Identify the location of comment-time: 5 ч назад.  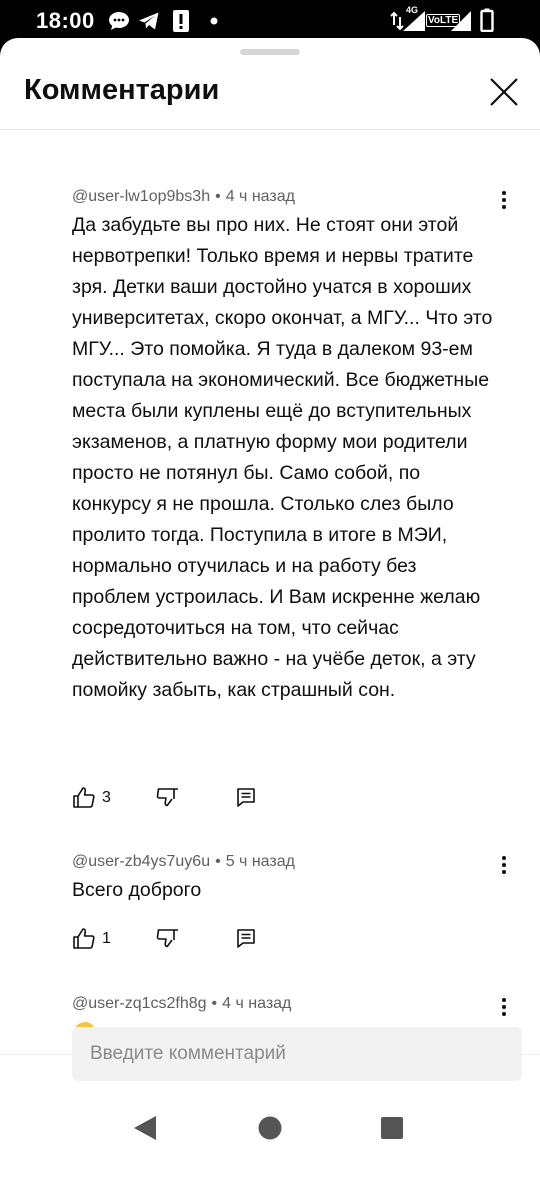
(260, 861).